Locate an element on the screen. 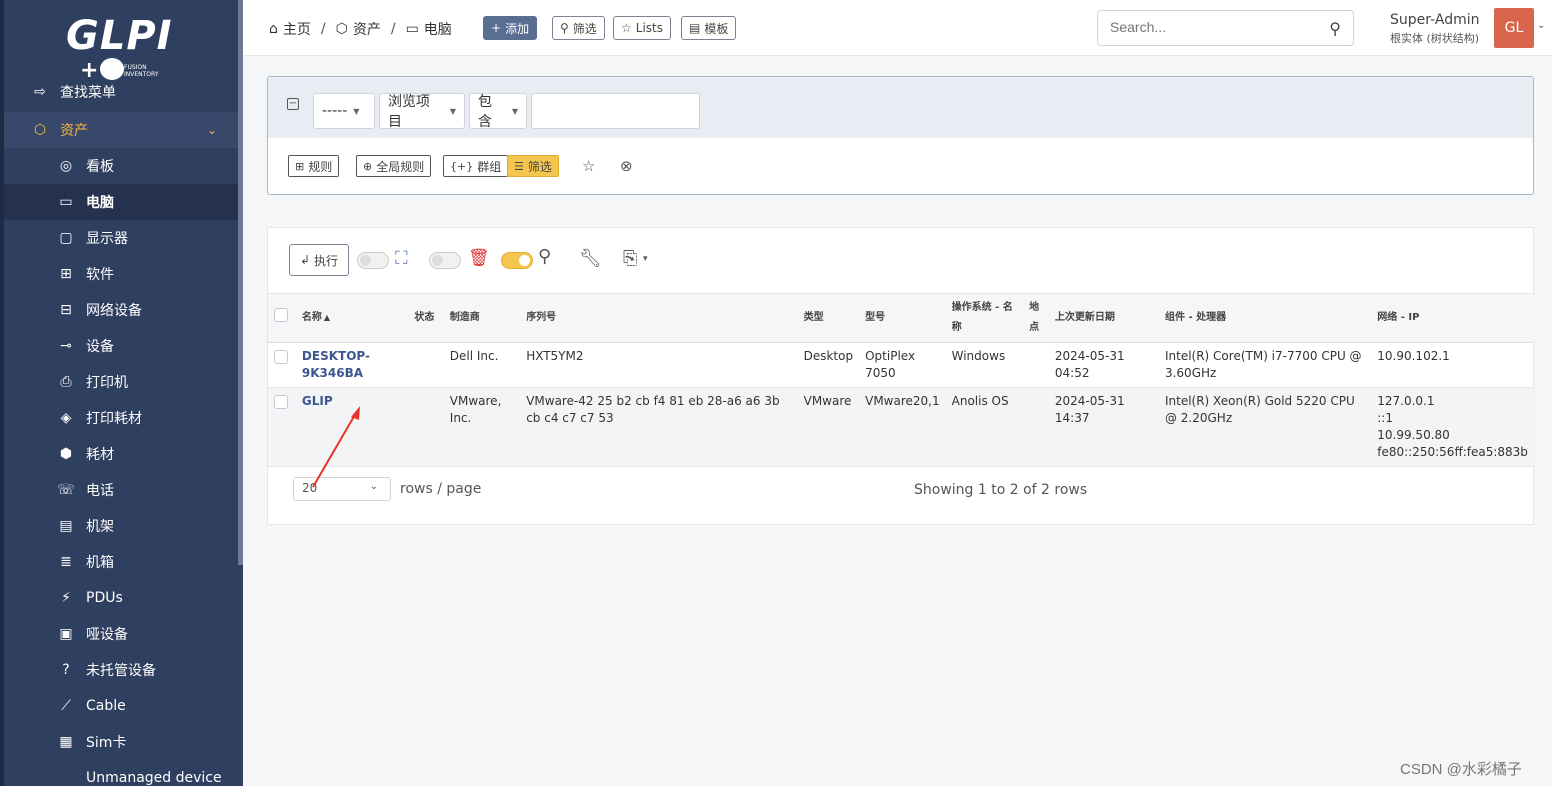  page-size-select: 20 ⌄ is located at coordinates (342, 489).